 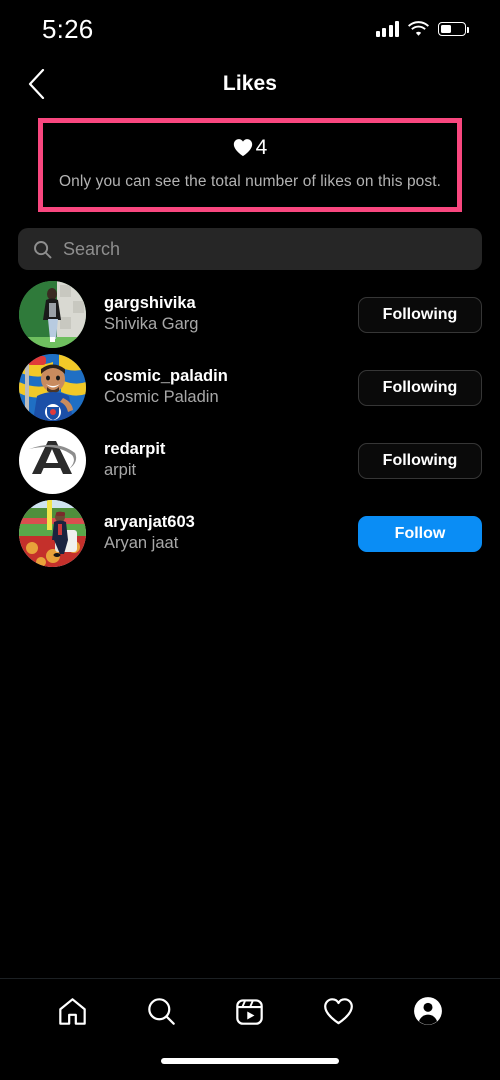 I want to click on back-button, so click(x=36, y=84).